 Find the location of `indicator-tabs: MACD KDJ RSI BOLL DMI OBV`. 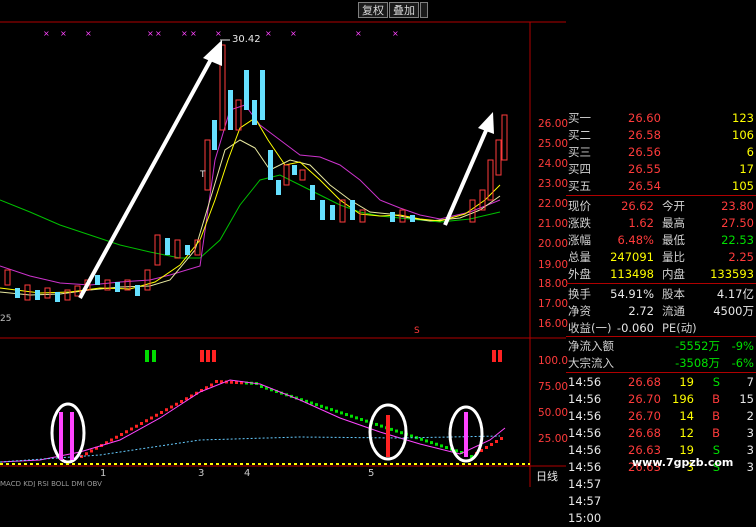

indicator-tabs: MACD KDJ RSI BOLL DMI OBV is located at coordinates (120, 483).